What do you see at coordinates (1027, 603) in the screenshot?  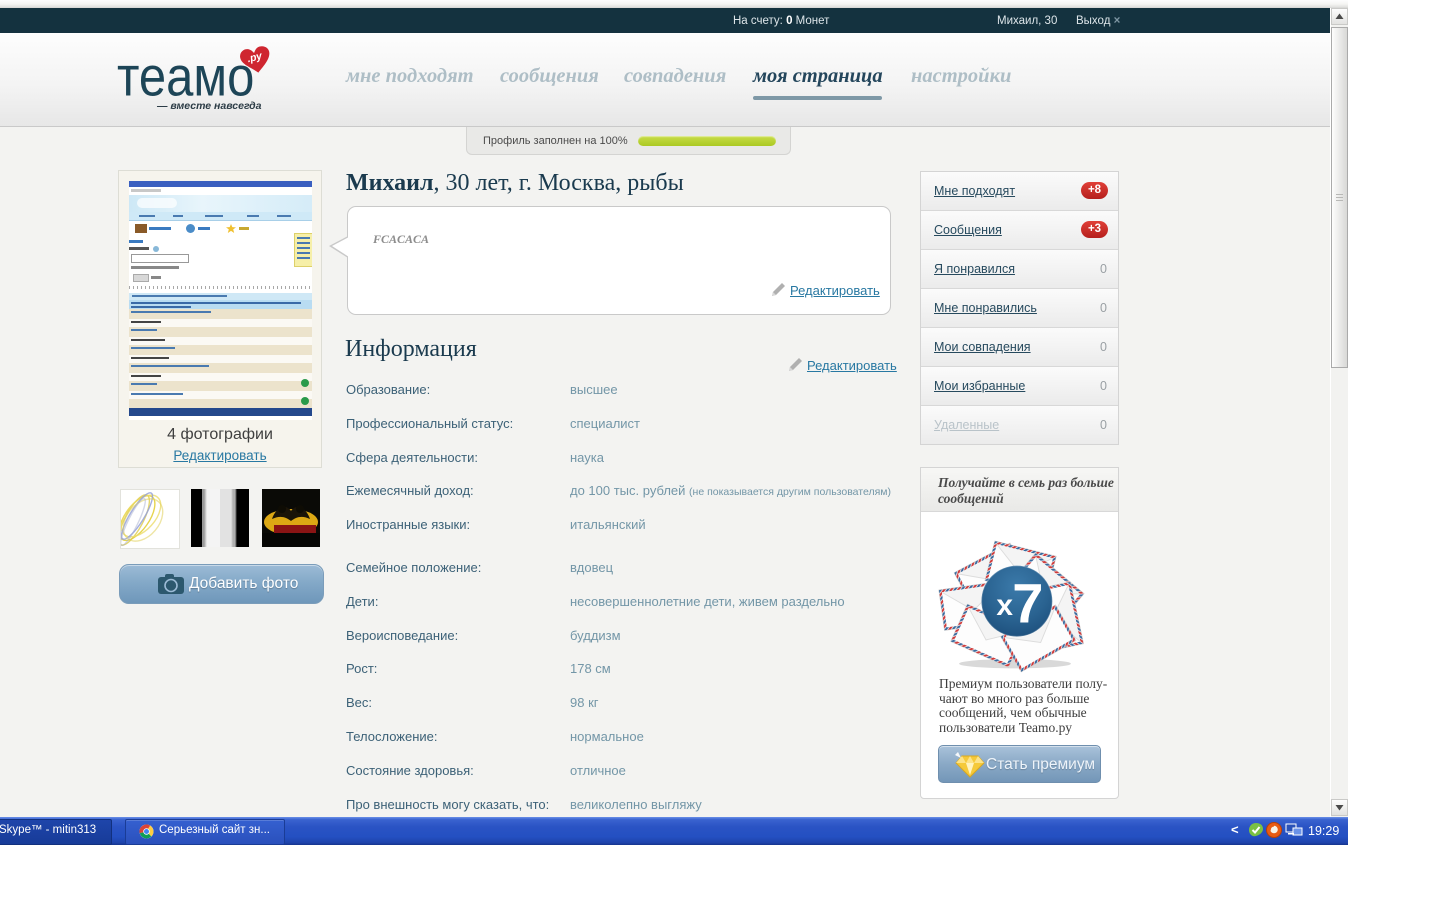 I see `svg-text: 7` at bounding box center [1027, 603].